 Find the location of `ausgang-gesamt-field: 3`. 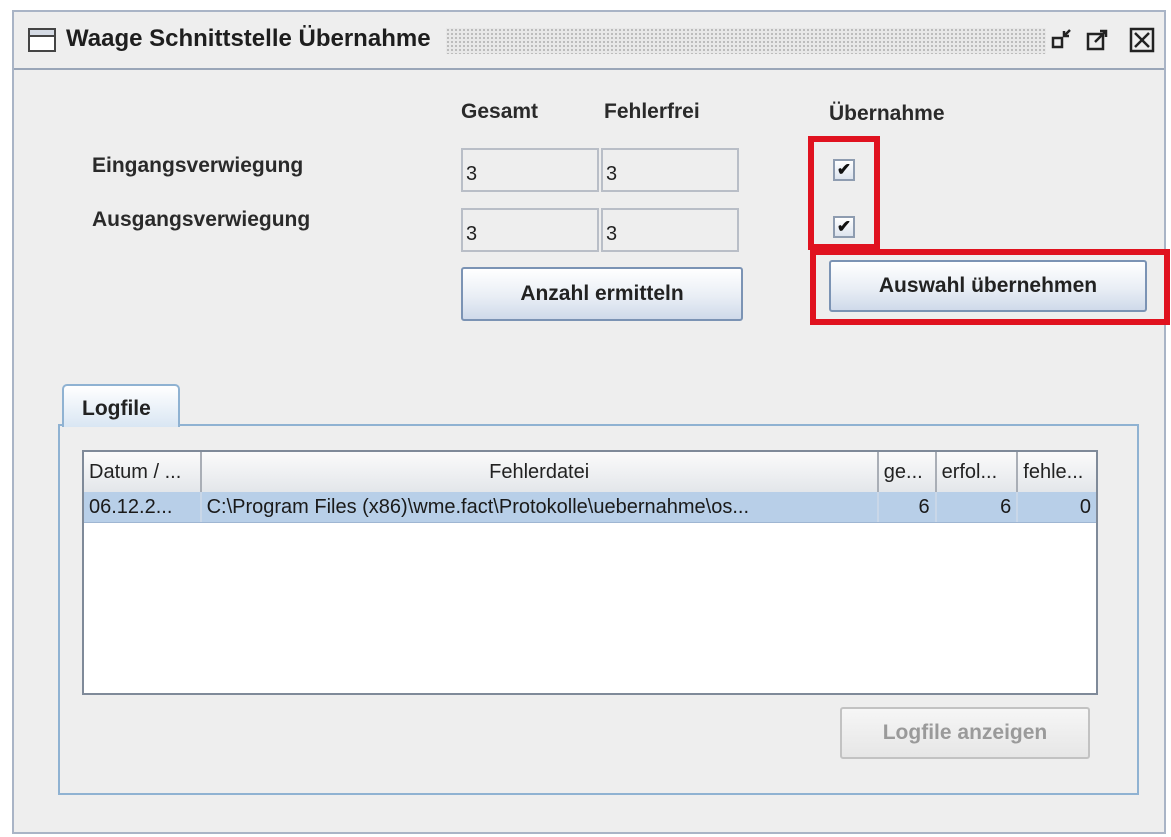

ausgang-gesamt-field: 3 is located at coordinates (530, 230).